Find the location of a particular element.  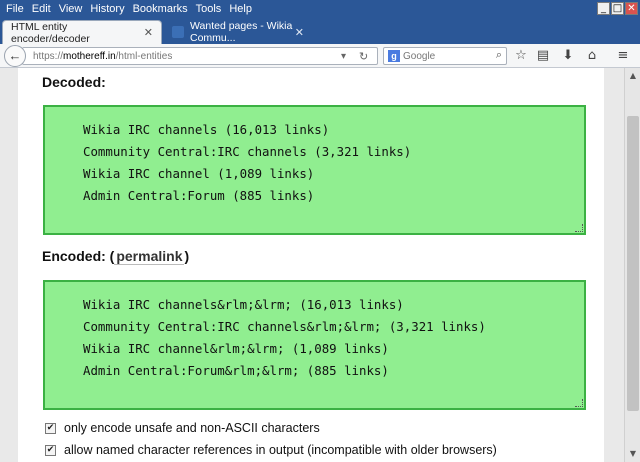

google-icon: g is located at coordinates (394, 56).